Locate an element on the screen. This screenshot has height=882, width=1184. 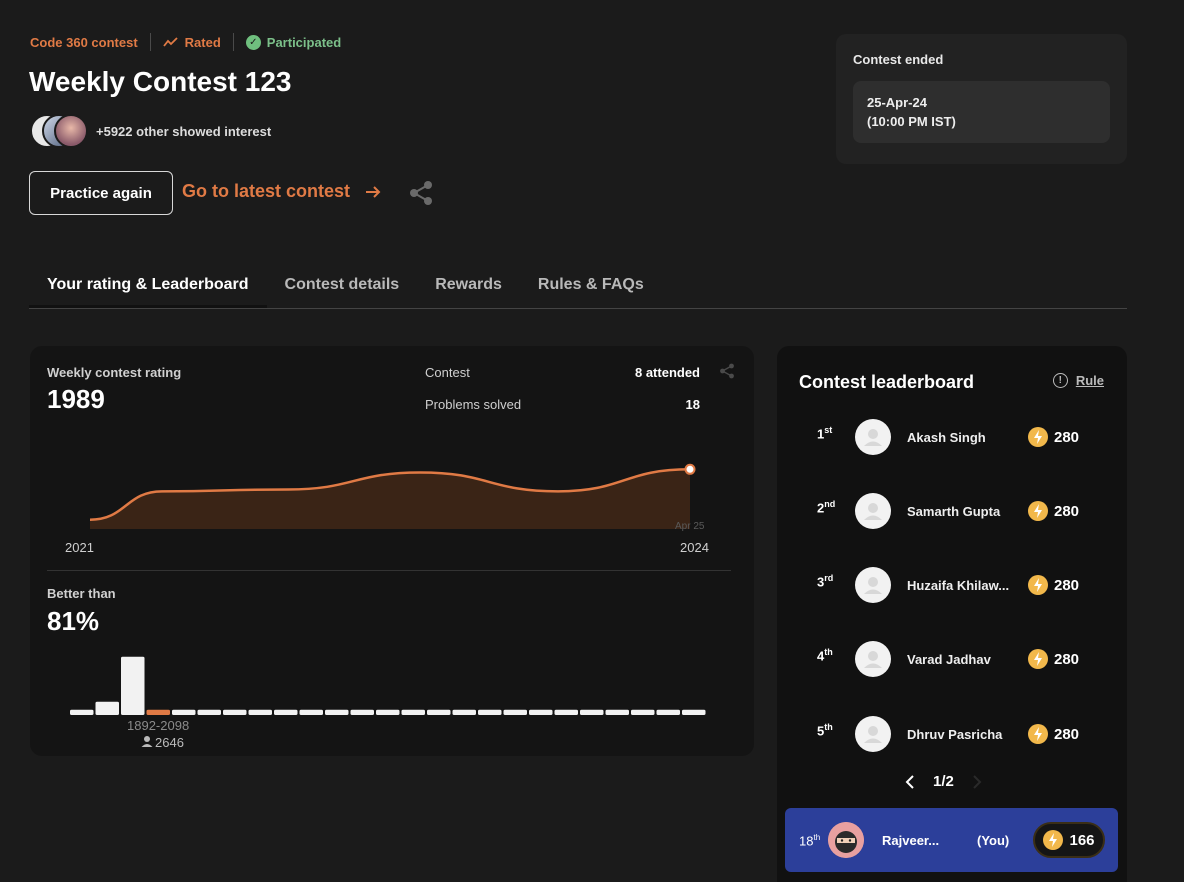
rank-label: 3rd is located at coordinates (825, 581).